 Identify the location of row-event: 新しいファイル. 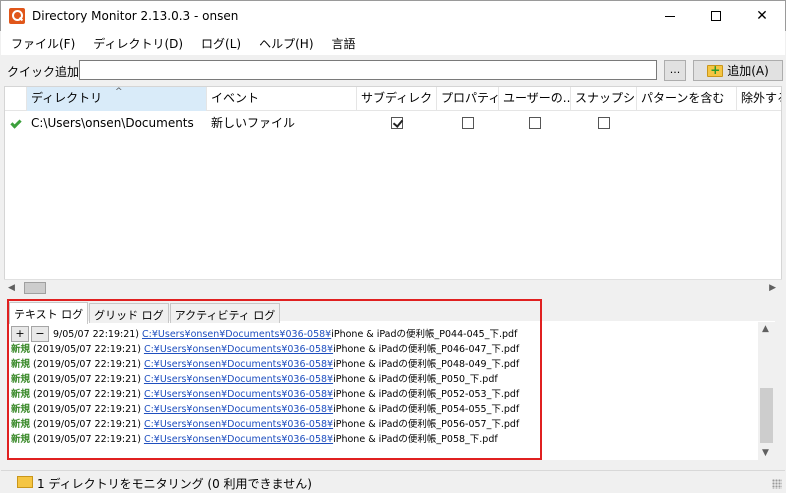
(253, 123).